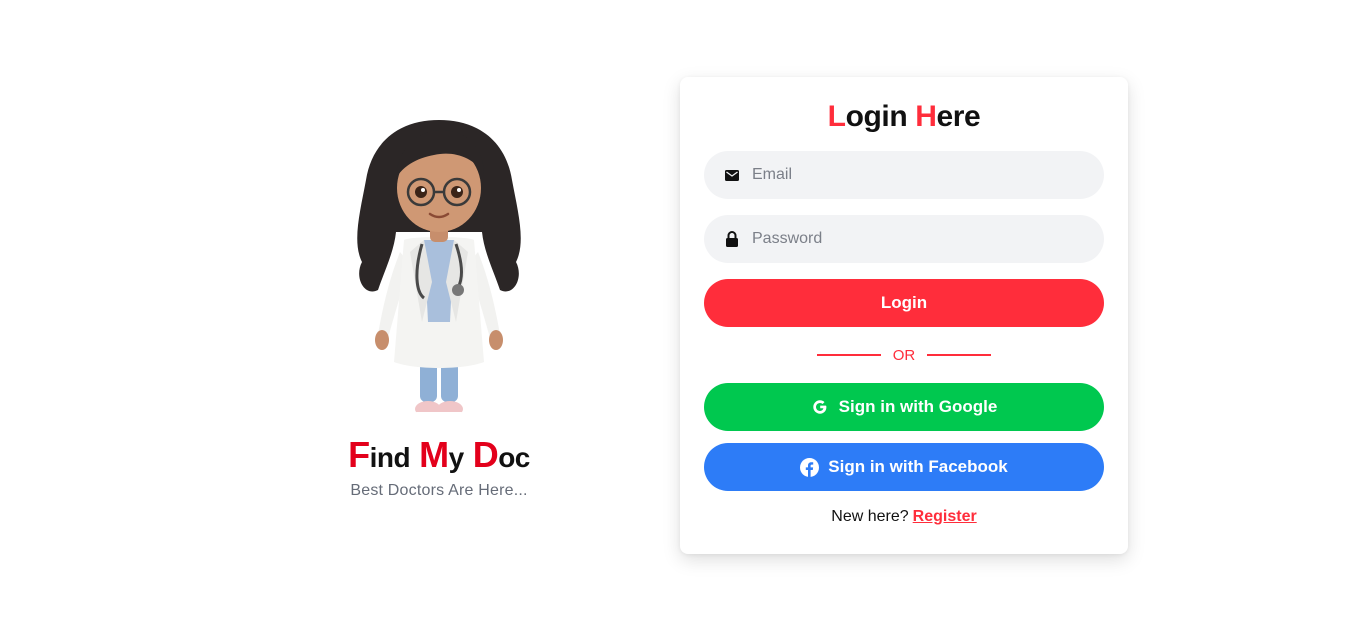 Image resolution: width=1365 pixels, height=629 pixels. I want to click on google-icon, so click(820, 407).